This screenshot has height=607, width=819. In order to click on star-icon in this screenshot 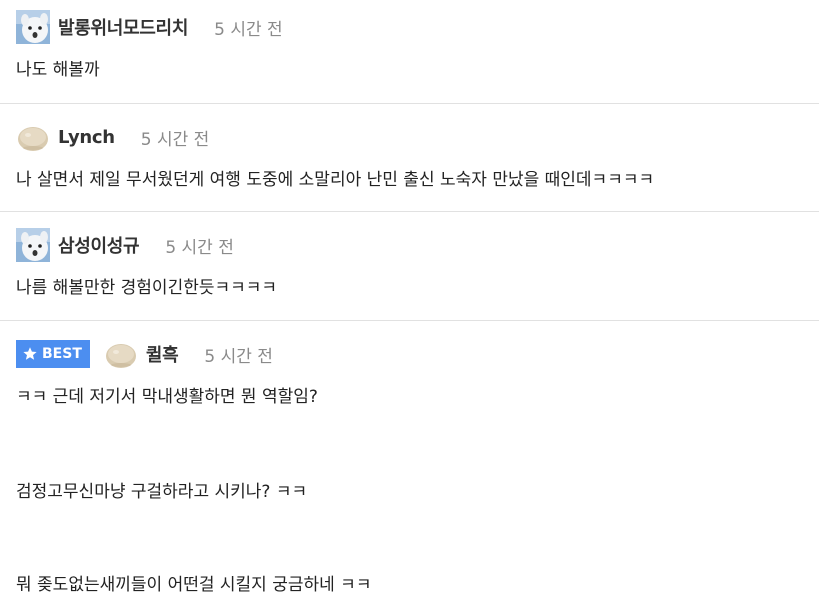, I will do `click(30, 354)`.